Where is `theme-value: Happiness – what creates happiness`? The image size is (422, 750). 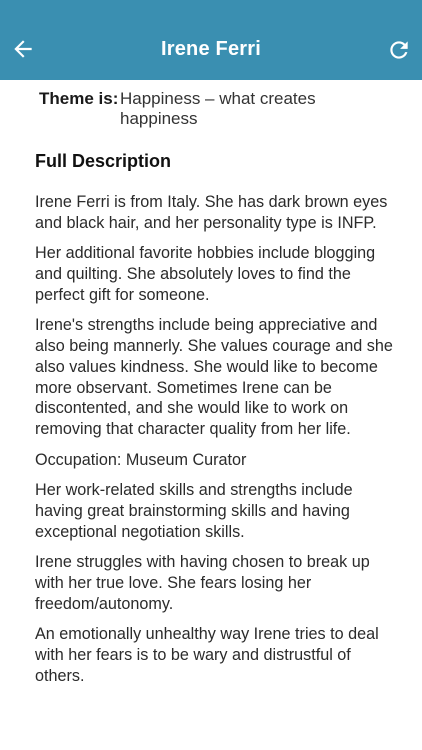 theme-value: Happiness – what creates happiness is located at coordinates (218, 108).